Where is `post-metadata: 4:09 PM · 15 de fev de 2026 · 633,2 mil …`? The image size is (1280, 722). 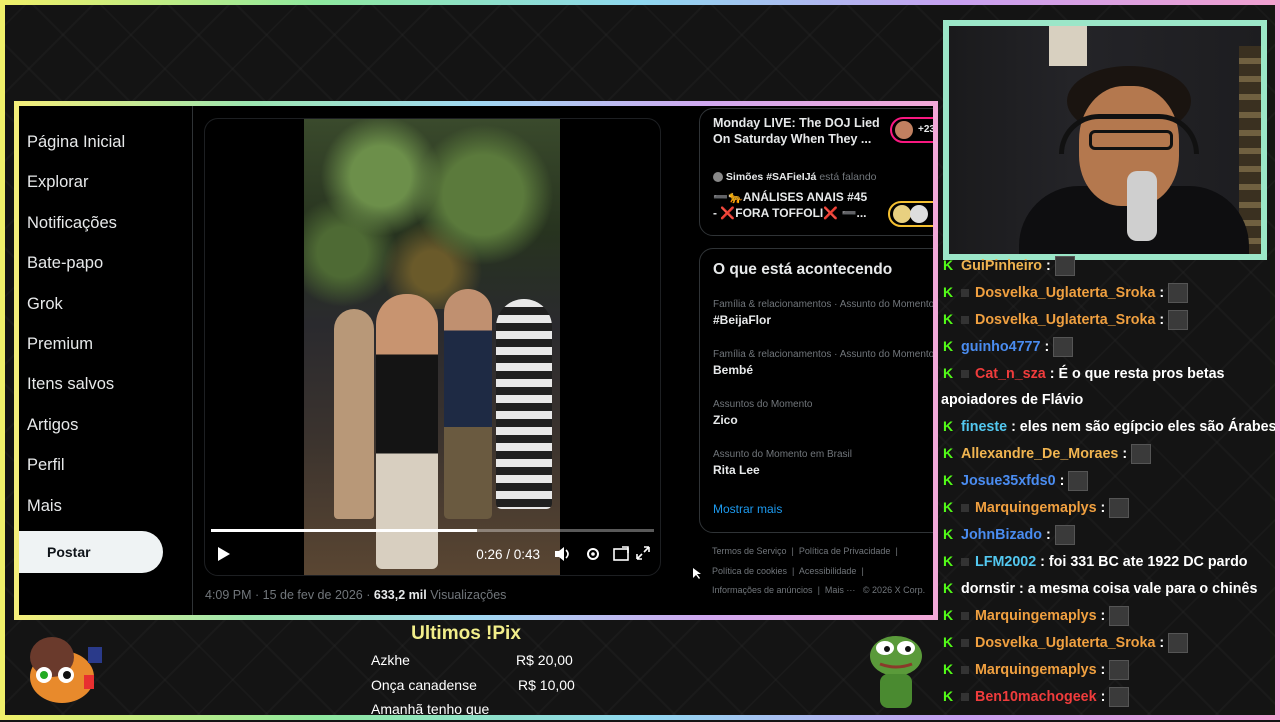 post-metadata: 4:09 PM · 15 de fev de 2026 · 633,2 mil … is located at coordinates (355, 595).